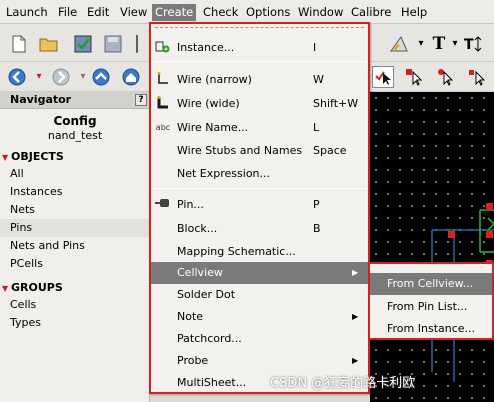 Image resolution: width=494 pixels, height=402 pixels. What do you see at coordinates (259, 361) in the screenshot?
I see `menu-item-probe: Probe ▶` at bounding box center [259, 361].